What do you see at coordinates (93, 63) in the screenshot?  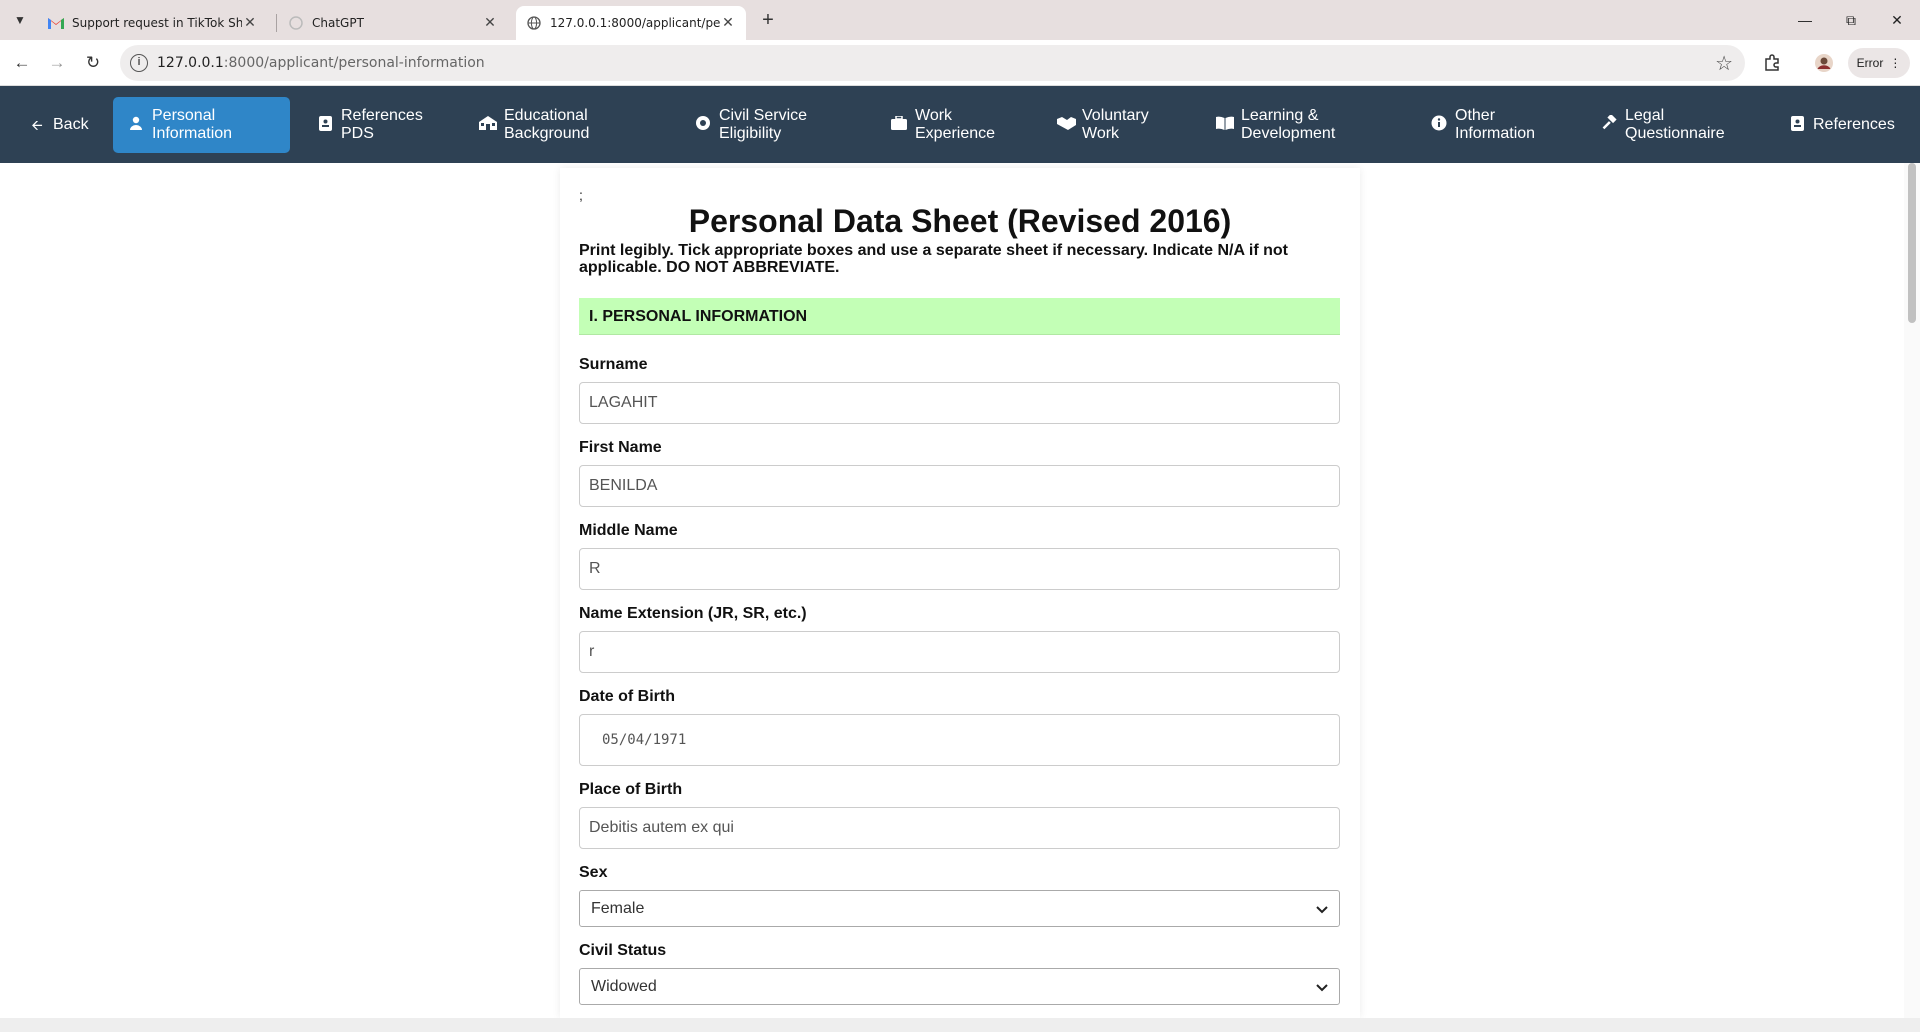 I see `reload-icon: ↻` at bounding box center [93, 63].